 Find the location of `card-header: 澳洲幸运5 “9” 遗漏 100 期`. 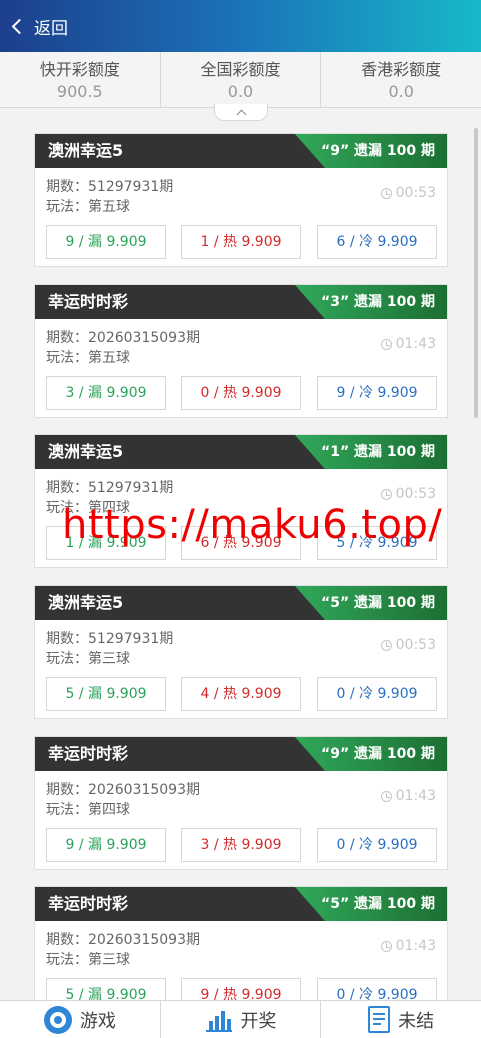

card-header: 澳洲幸运5 “9” 遗漏 100 期 is located at coordinates (241, 151).